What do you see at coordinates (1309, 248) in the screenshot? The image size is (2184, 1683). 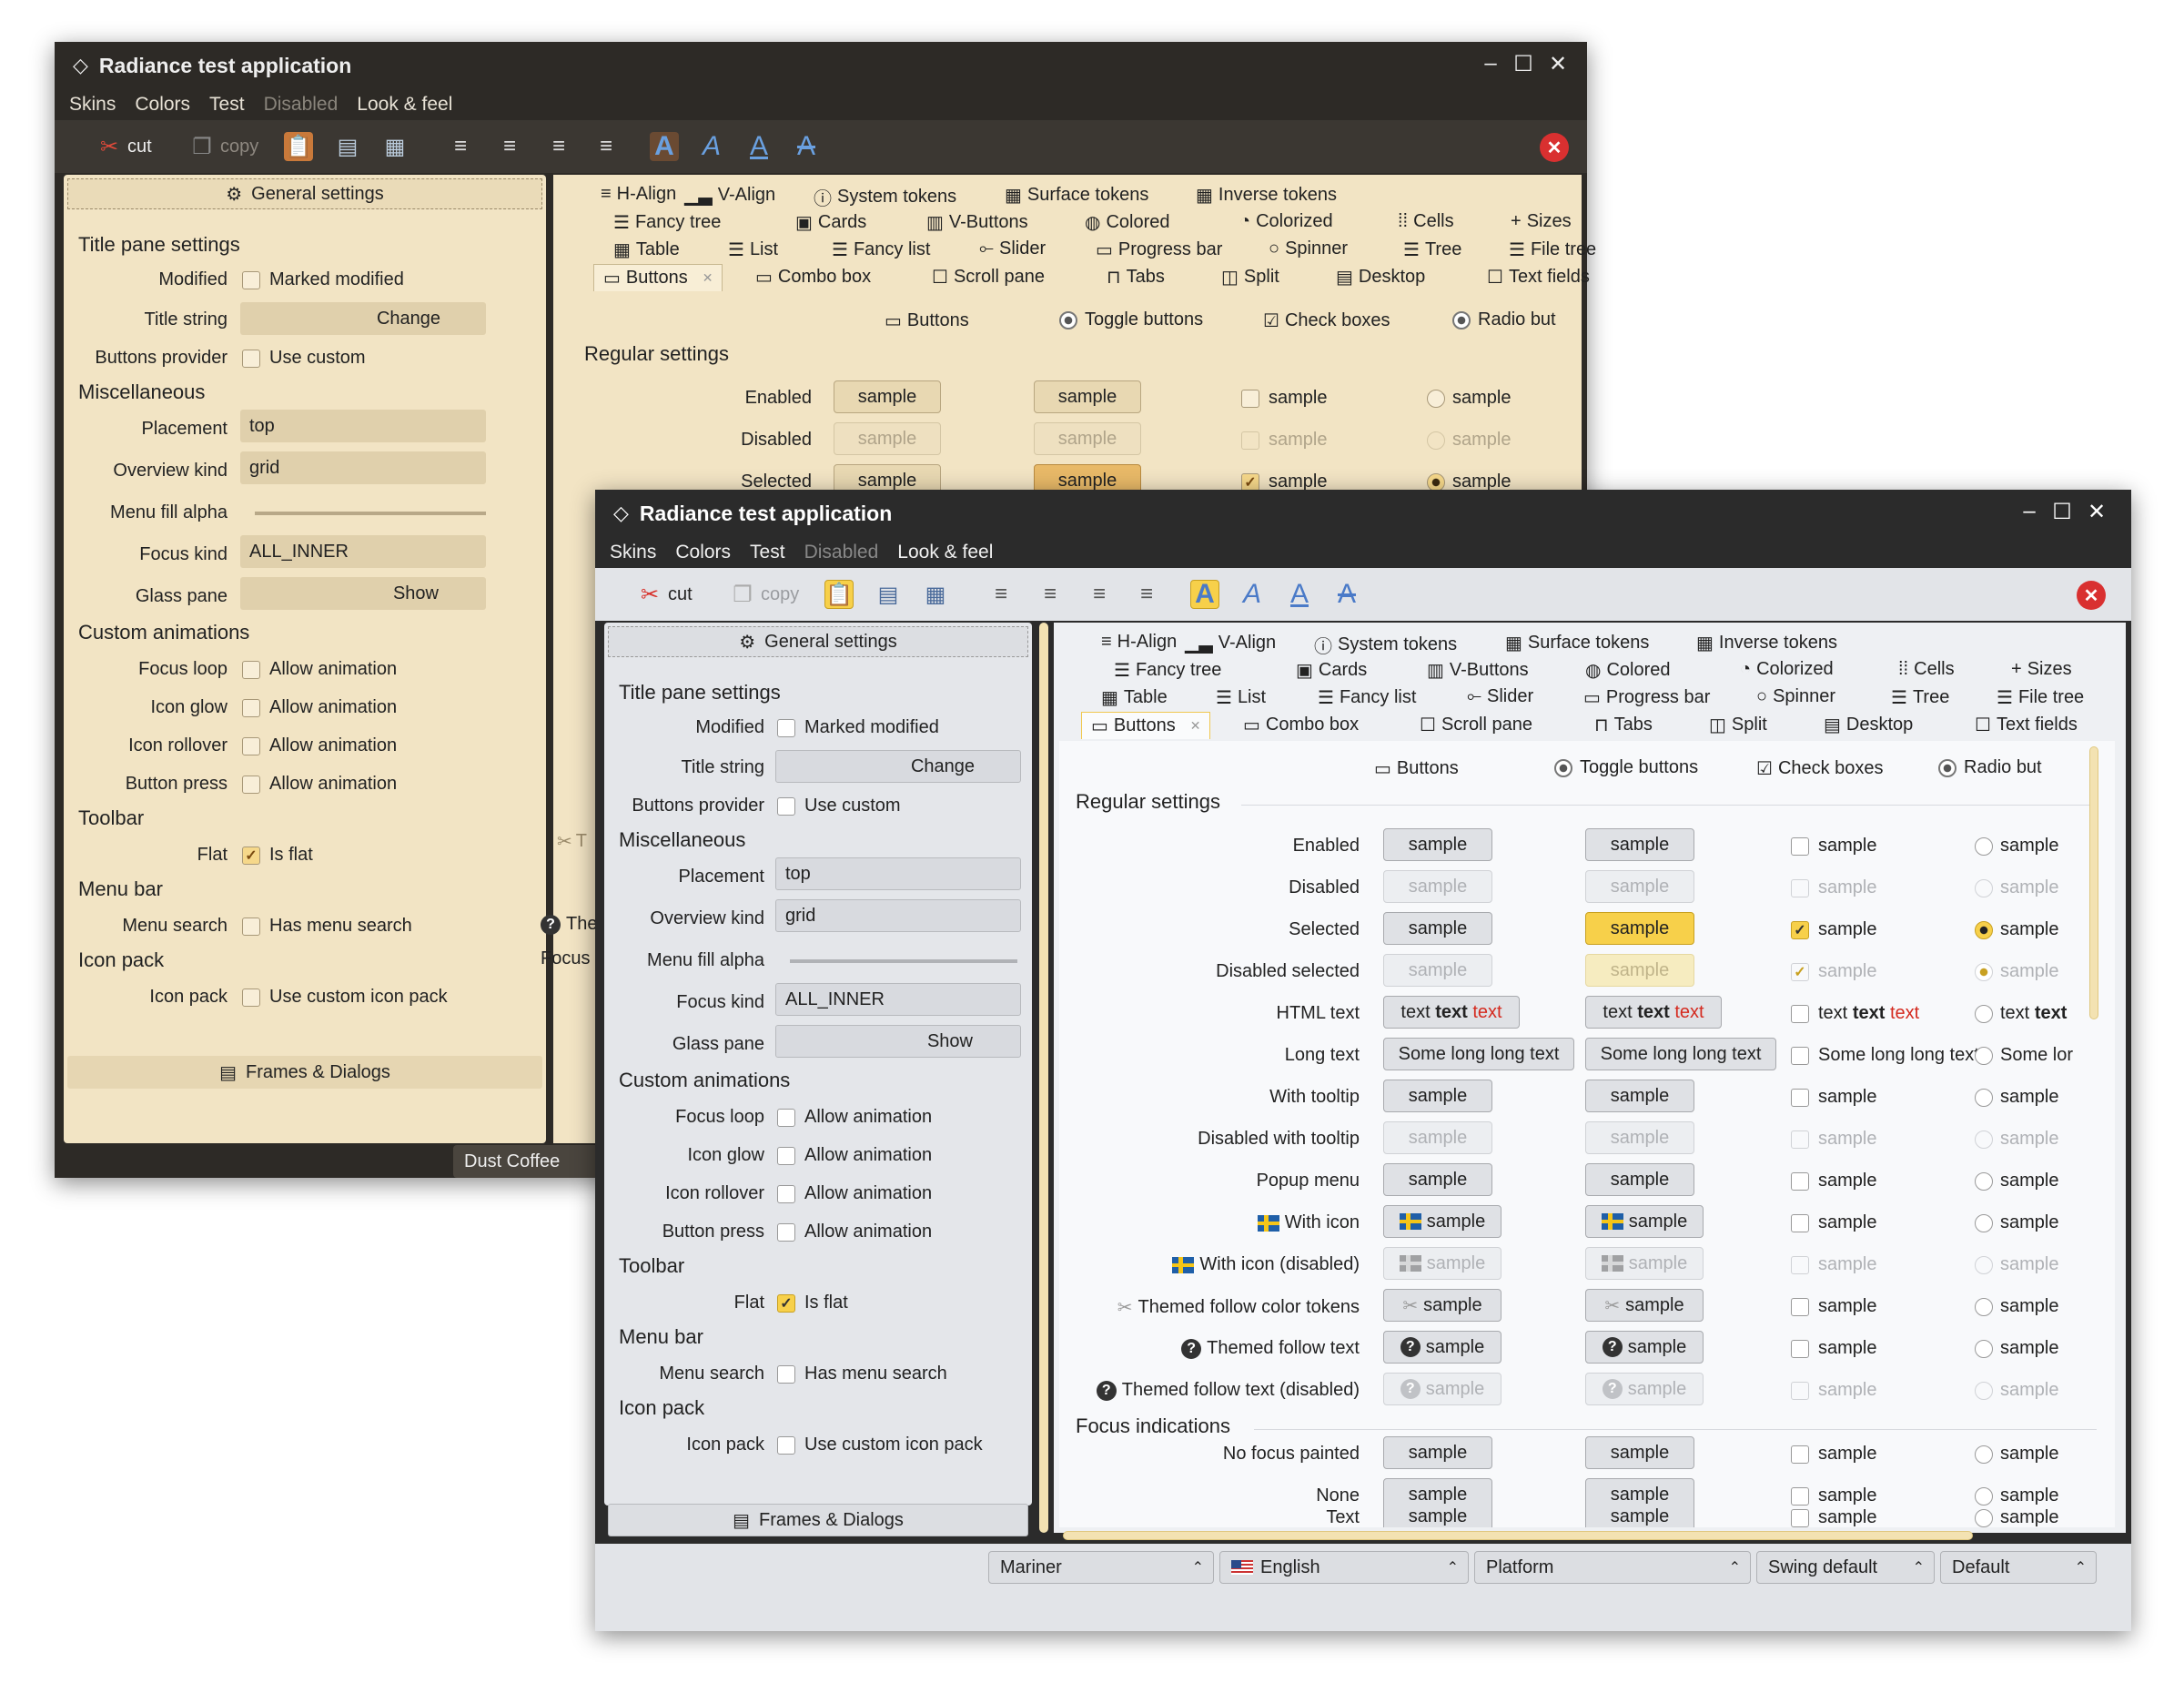 I see `back-tab-spinner: ○ Spinner` at bounding box center [1309, 248].